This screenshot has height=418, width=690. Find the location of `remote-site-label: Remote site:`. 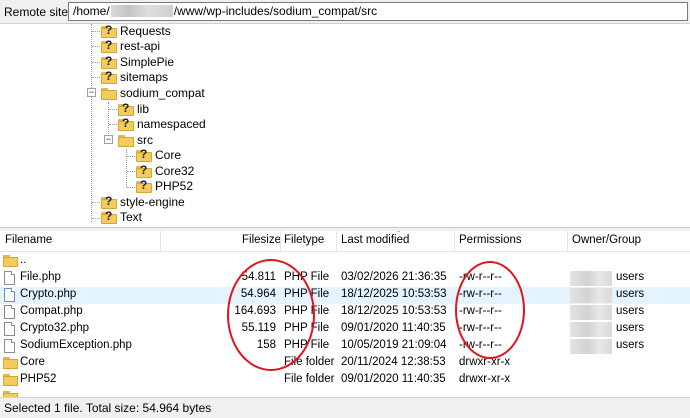

remote-site-label: Remote site: is located at coordinates (38, 12).